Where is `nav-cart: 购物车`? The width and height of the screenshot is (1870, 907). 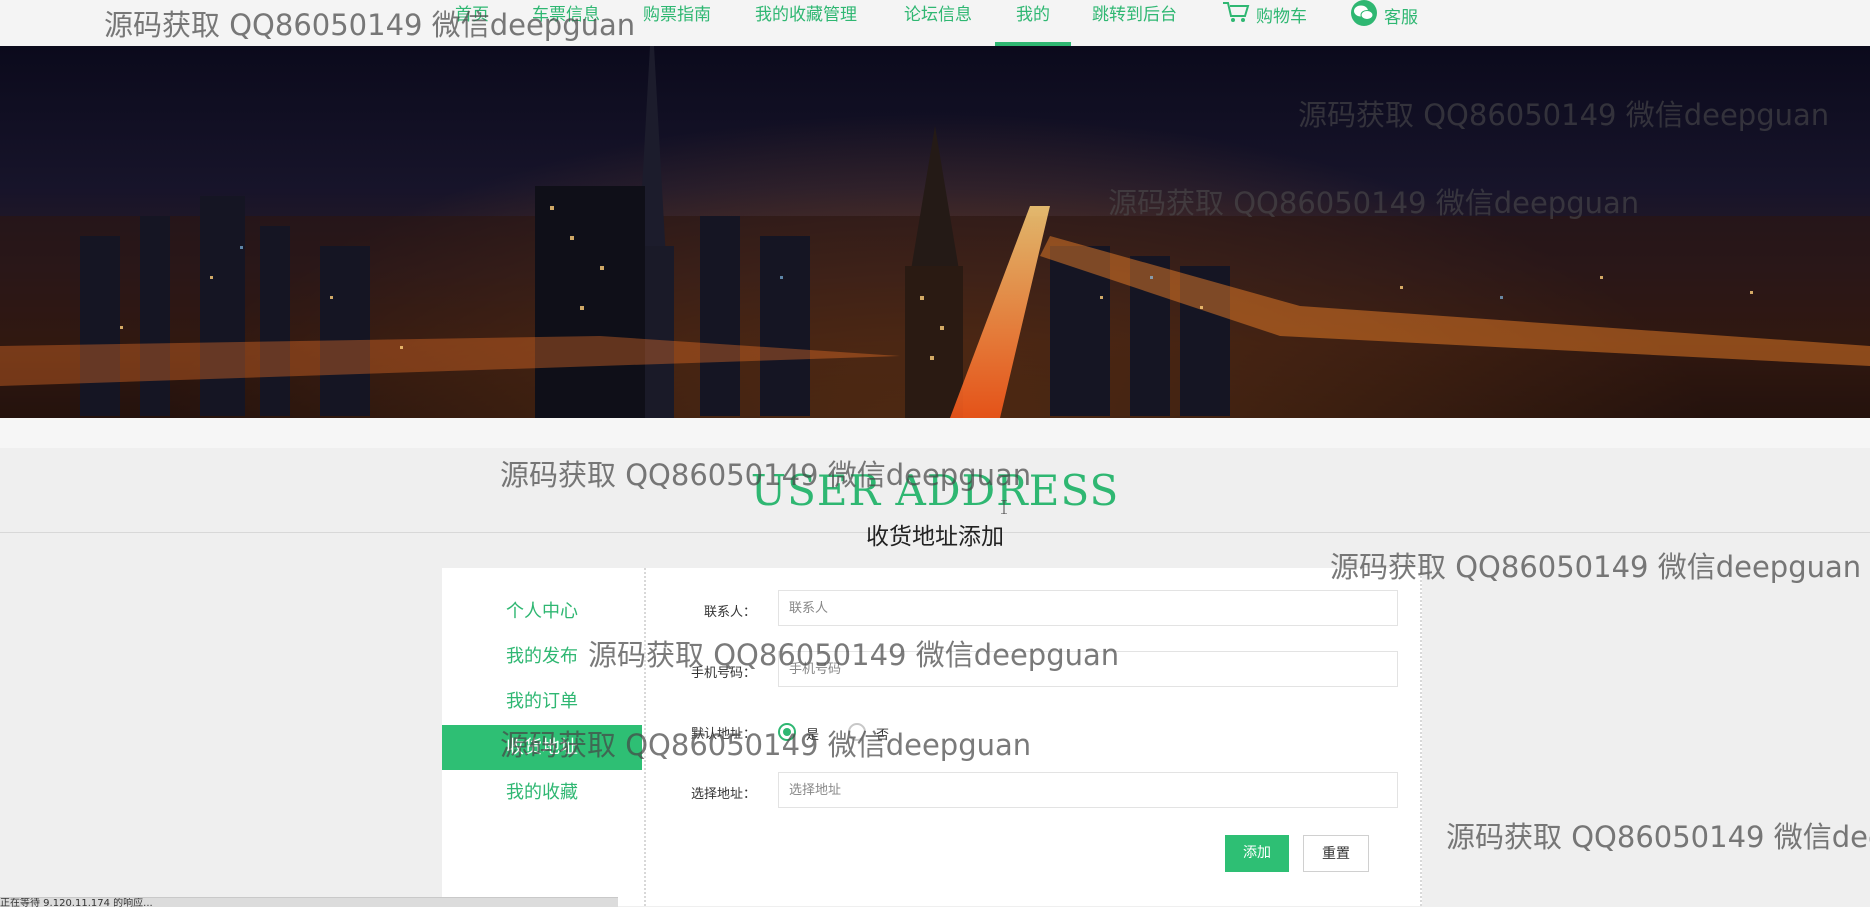
nav-cart: 购物车 is located at coordinates (1264, 23).